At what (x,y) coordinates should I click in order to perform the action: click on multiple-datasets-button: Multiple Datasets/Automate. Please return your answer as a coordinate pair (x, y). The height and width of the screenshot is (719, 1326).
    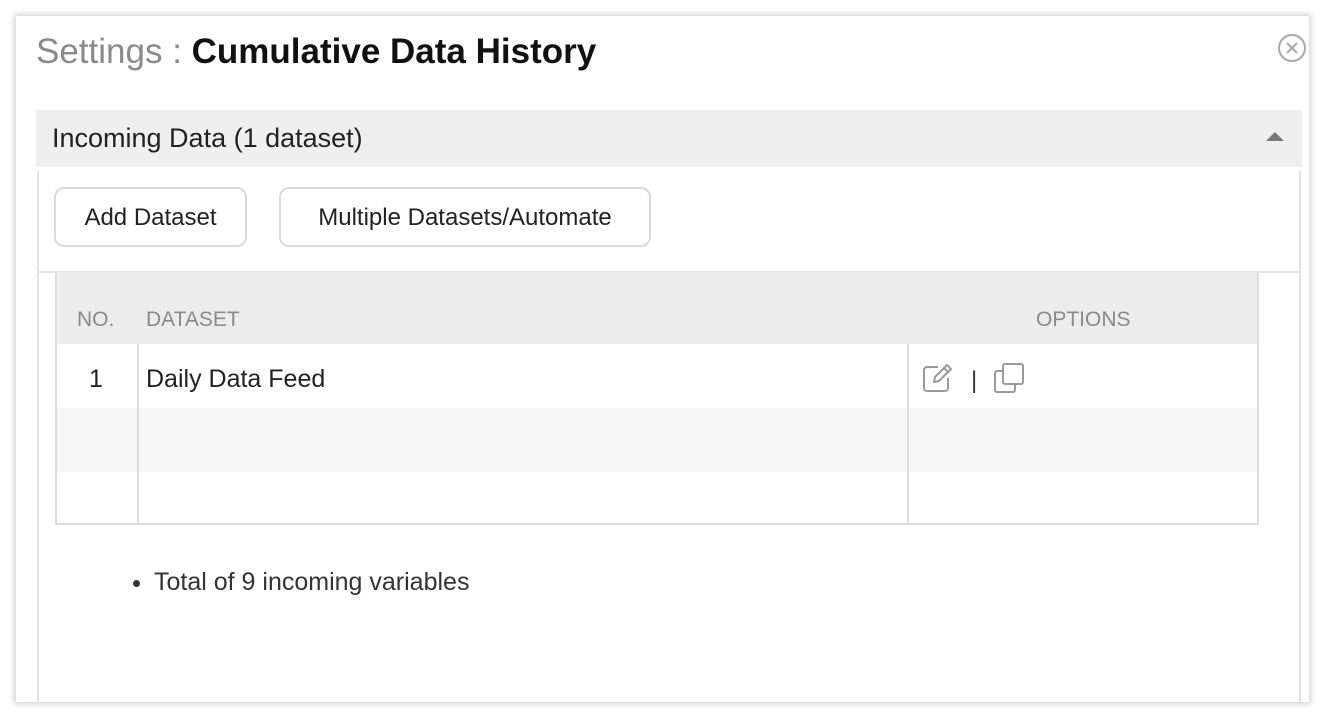
    Looking at the image, I should click on (465, 217).